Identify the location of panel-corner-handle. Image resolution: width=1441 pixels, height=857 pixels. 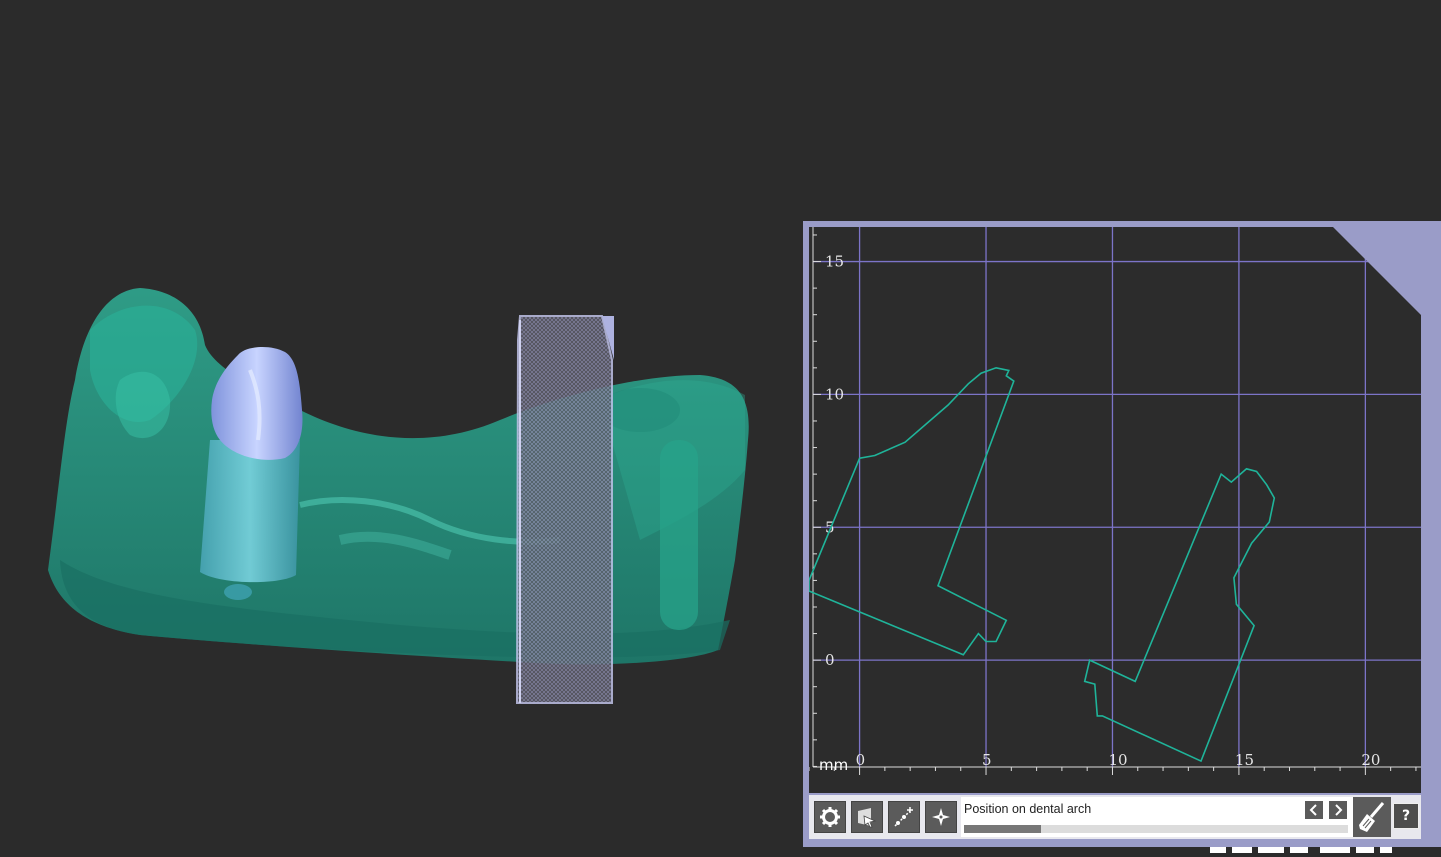
(1377, 271).